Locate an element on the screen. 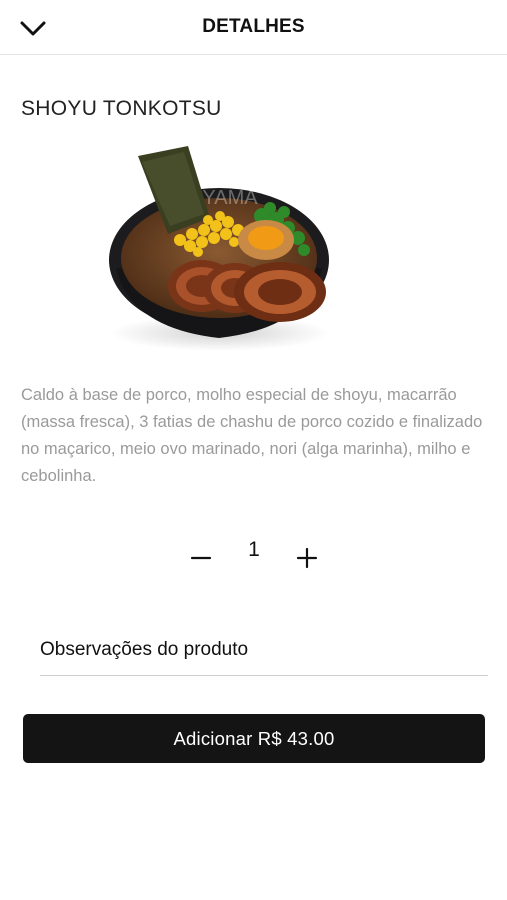 The image size is (507, 900). quantity-stepper: 1 is located at coordinates (253, 555).